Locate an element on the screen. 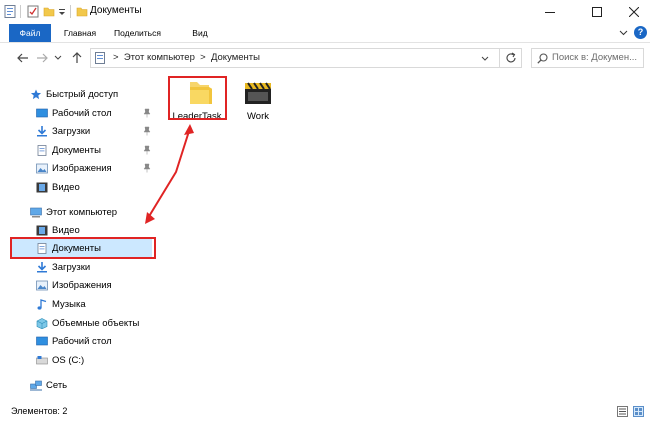 This screenshot has width=650, height=423. cube-icon is located at coordinates (42, 323).